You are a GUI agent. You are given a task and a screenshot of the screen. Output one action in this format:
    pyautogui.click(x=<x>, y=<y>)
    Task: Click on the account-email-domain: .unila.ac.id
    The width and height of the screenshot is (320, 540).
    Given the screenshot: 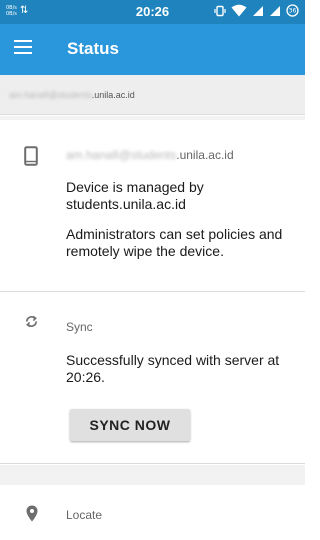 What is the action you would take?
    pyautogui.click(x=113, y=95)
    